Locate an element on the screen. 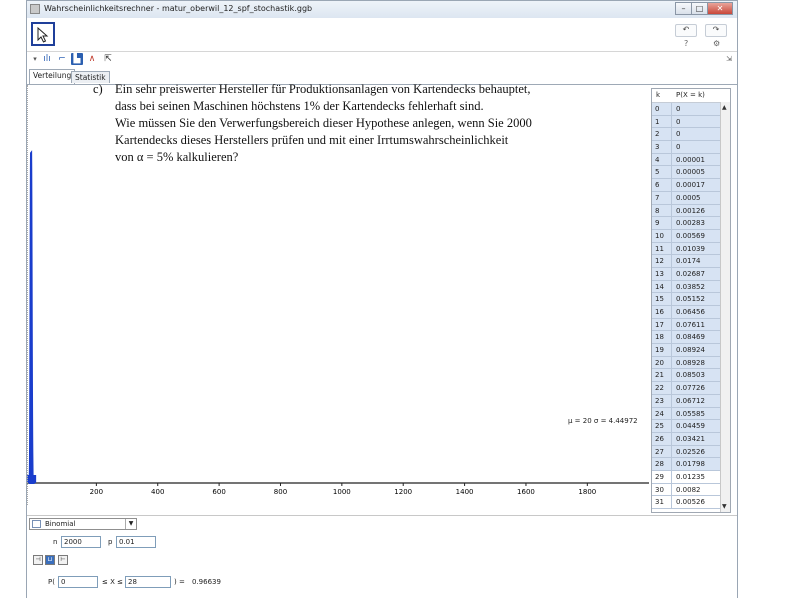 The image size is (800, 600). undo-button: ↶ is located at coordinates (686, 30).